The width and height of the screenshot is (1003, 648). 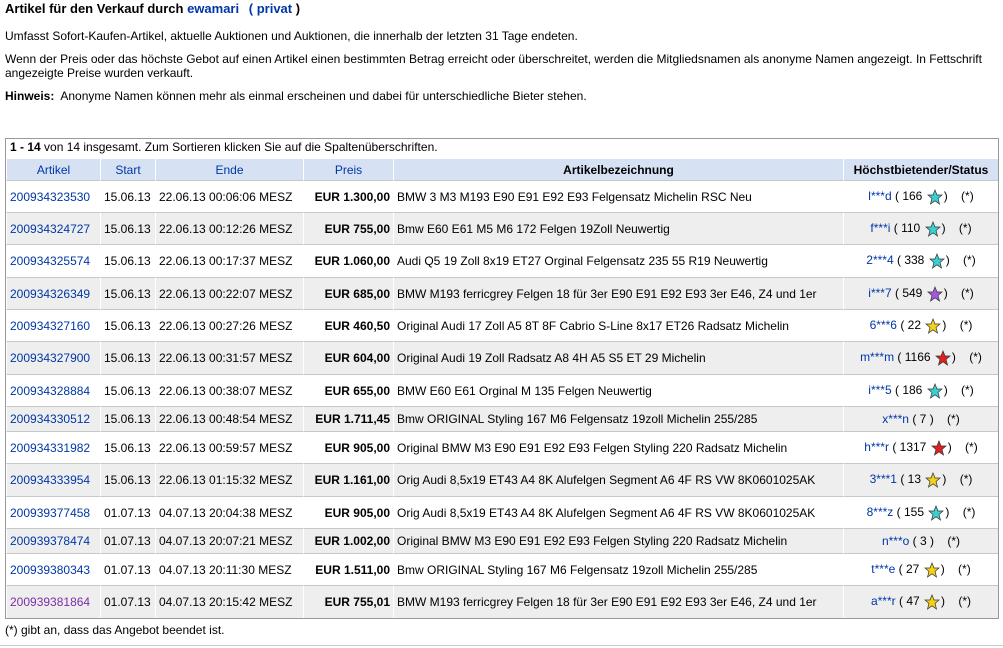 What do you see at coordinates (50, 448) in the screenshot?
I see `item-id-link: 200934331982` at bounding box center [50, 448].